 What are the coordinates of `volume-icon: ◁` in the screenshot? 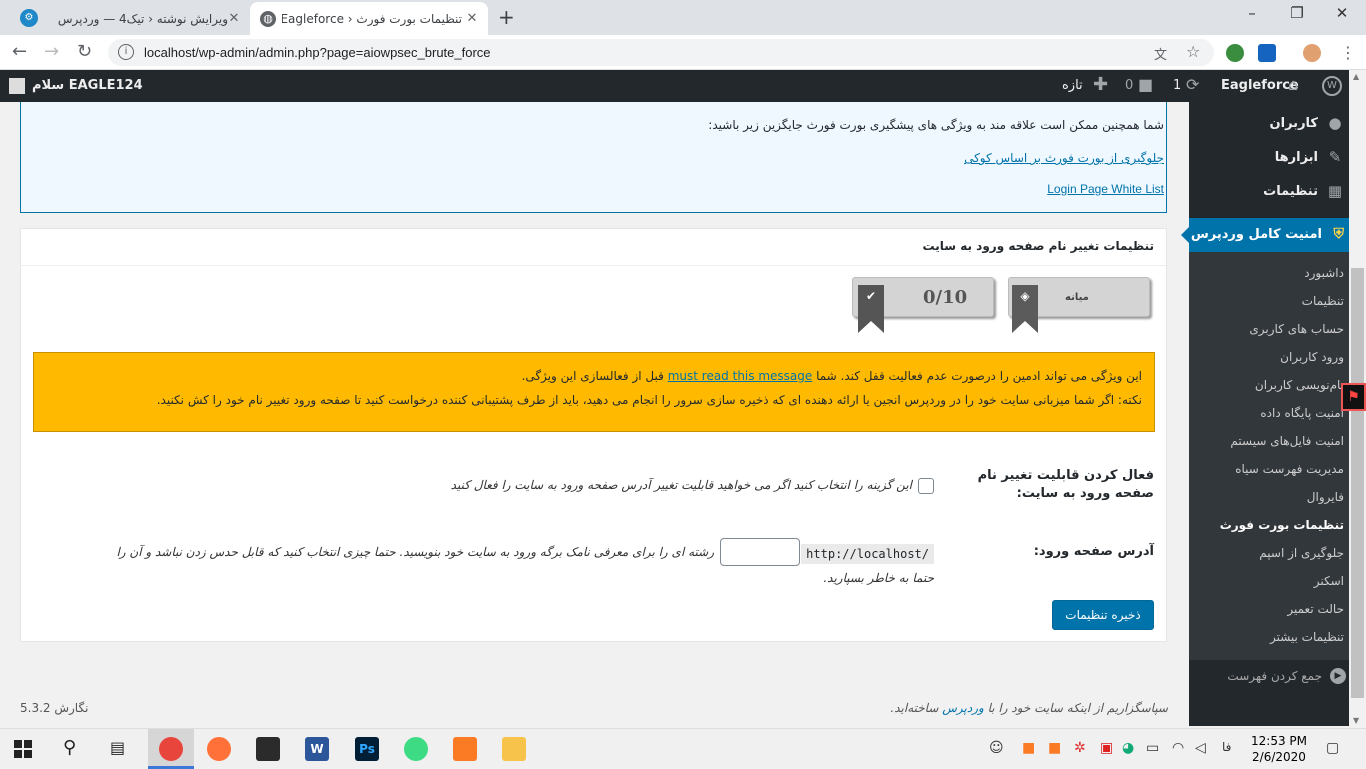 It's located at (1200, 748).